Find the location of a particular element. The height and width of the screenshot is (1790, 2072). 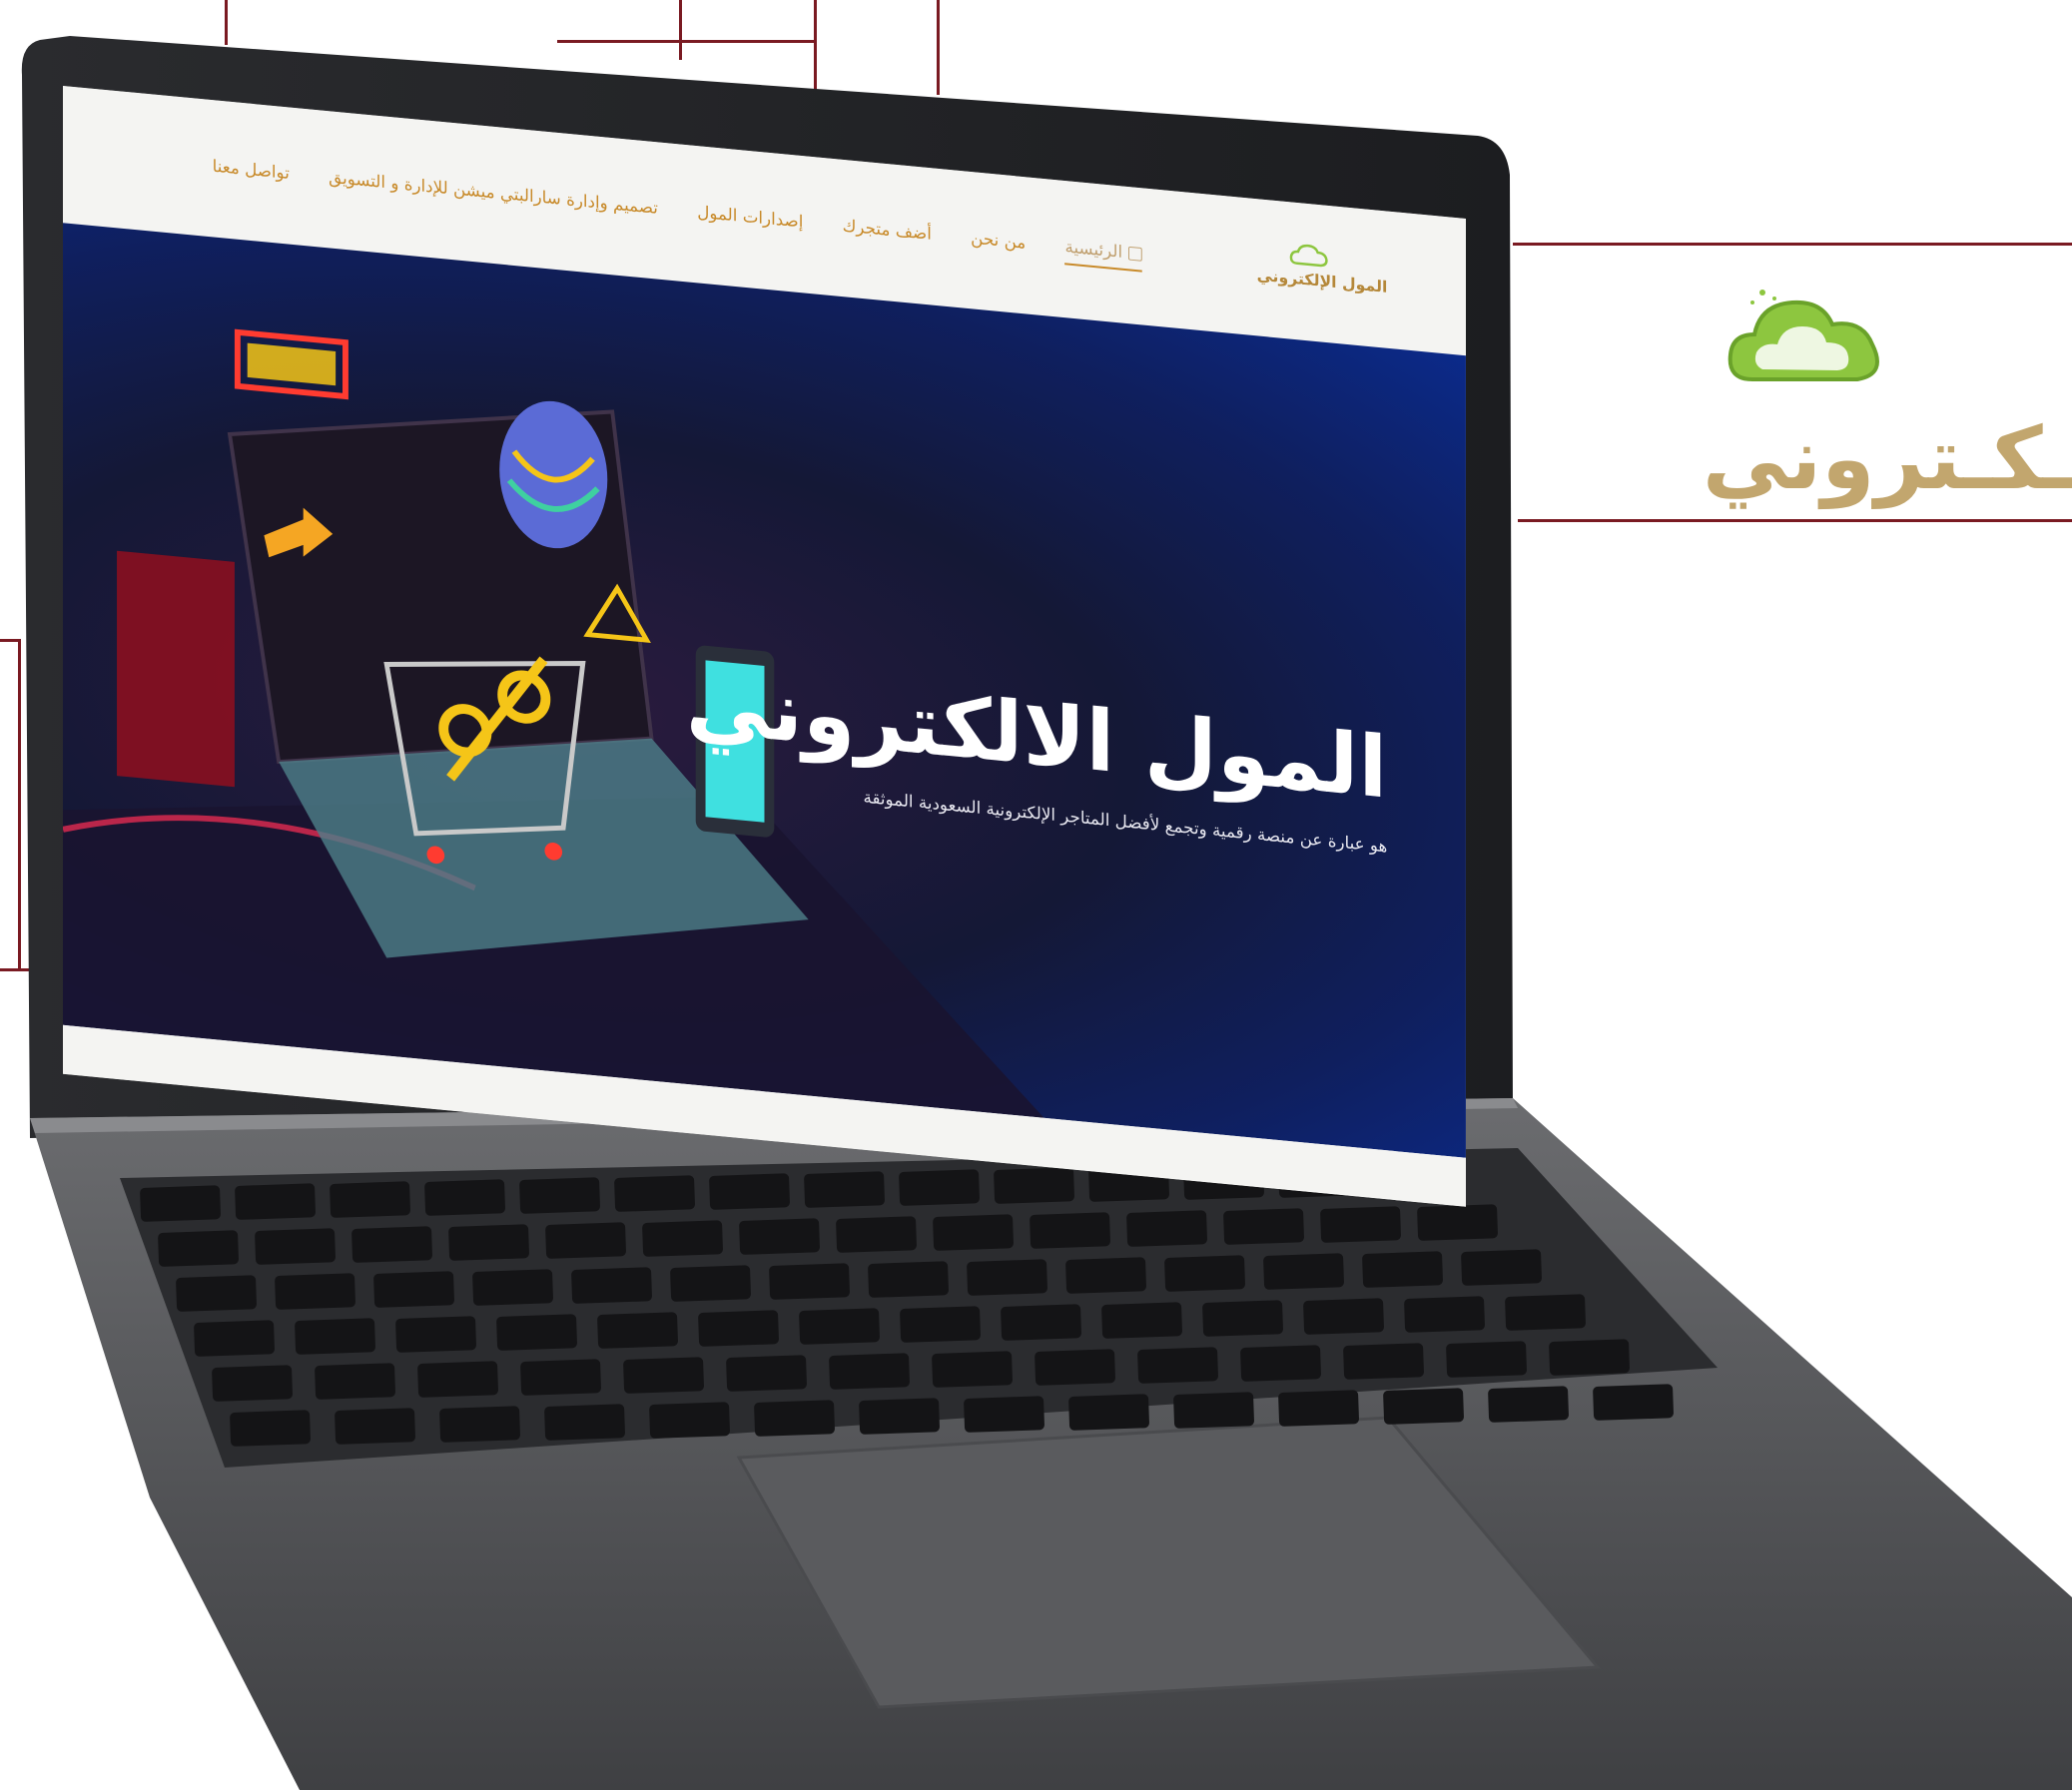

nav-item-about: من نحن is located at coordinates (998, 245).